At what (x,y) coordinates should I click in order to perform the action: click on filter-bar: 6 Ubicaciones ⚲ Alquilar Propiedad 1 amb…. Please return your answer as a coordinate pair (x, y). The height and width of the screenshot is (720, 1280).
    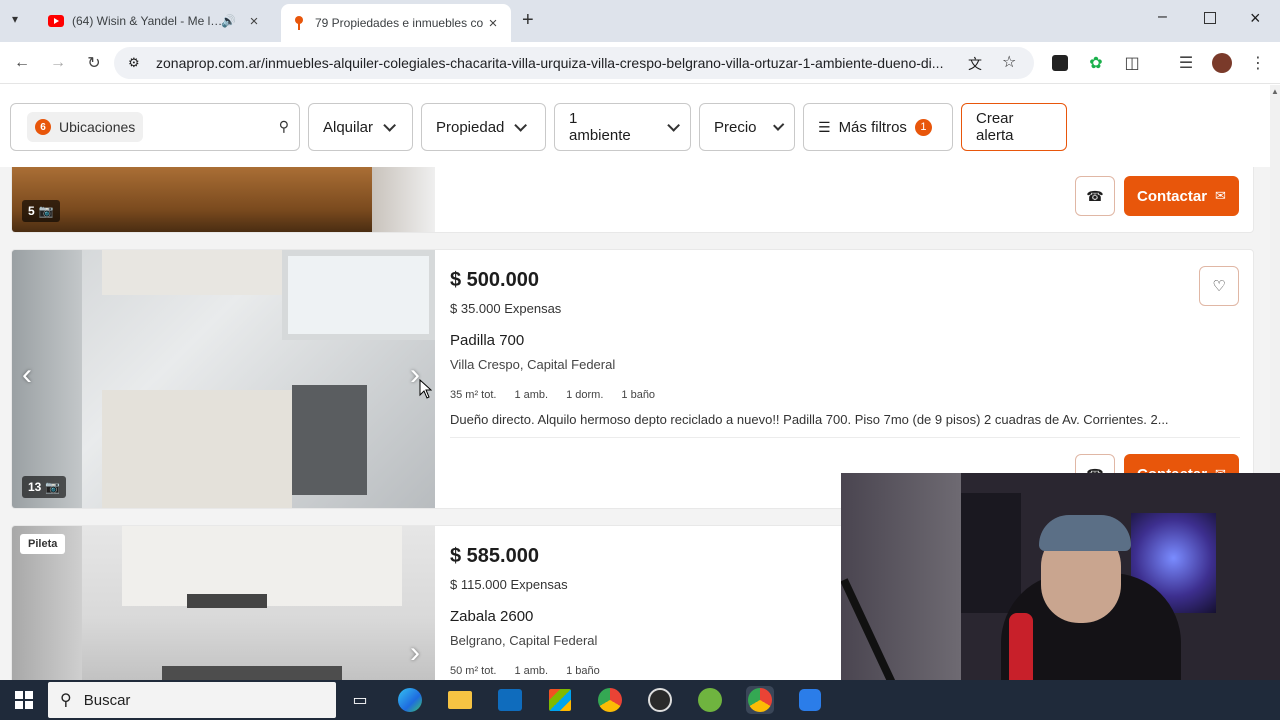
    Looking at the image, I should click on (635, 126).